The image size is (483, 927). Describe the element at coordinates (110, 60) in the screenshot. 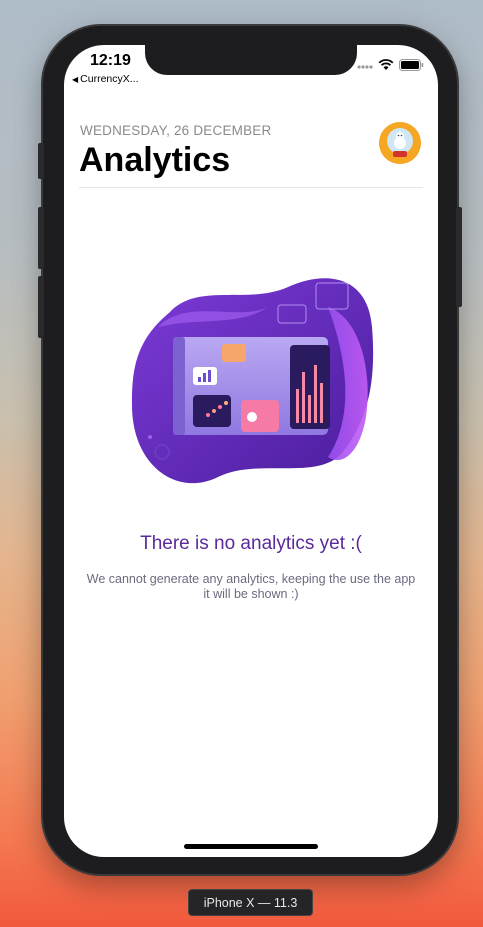

I see `status-time: 12:19` at that location.